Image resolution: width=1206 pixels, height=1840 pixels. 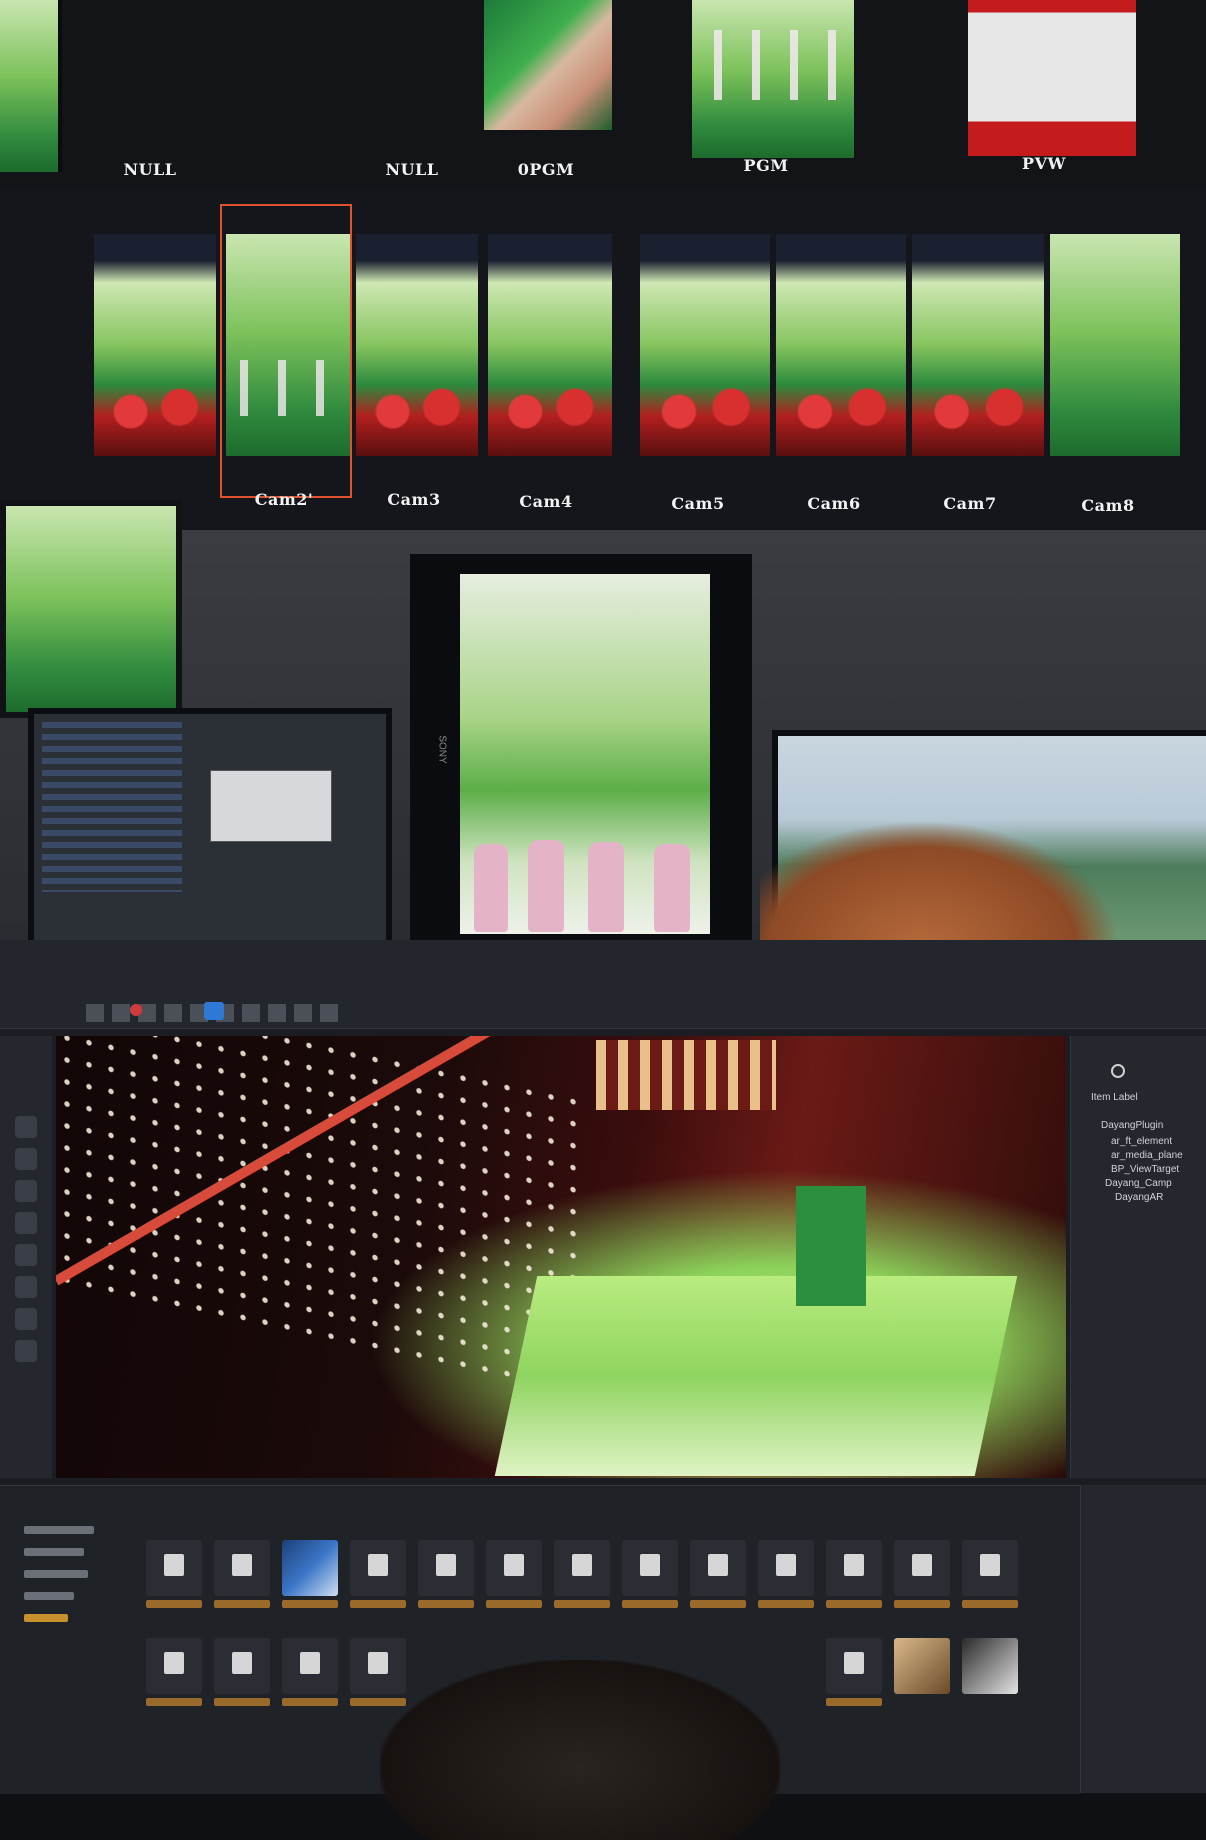 What do you see at coordinates (1114, 1097) in the screenshot?
I see `outliner-header: Item Label` at bounding box center [1114, 1097].